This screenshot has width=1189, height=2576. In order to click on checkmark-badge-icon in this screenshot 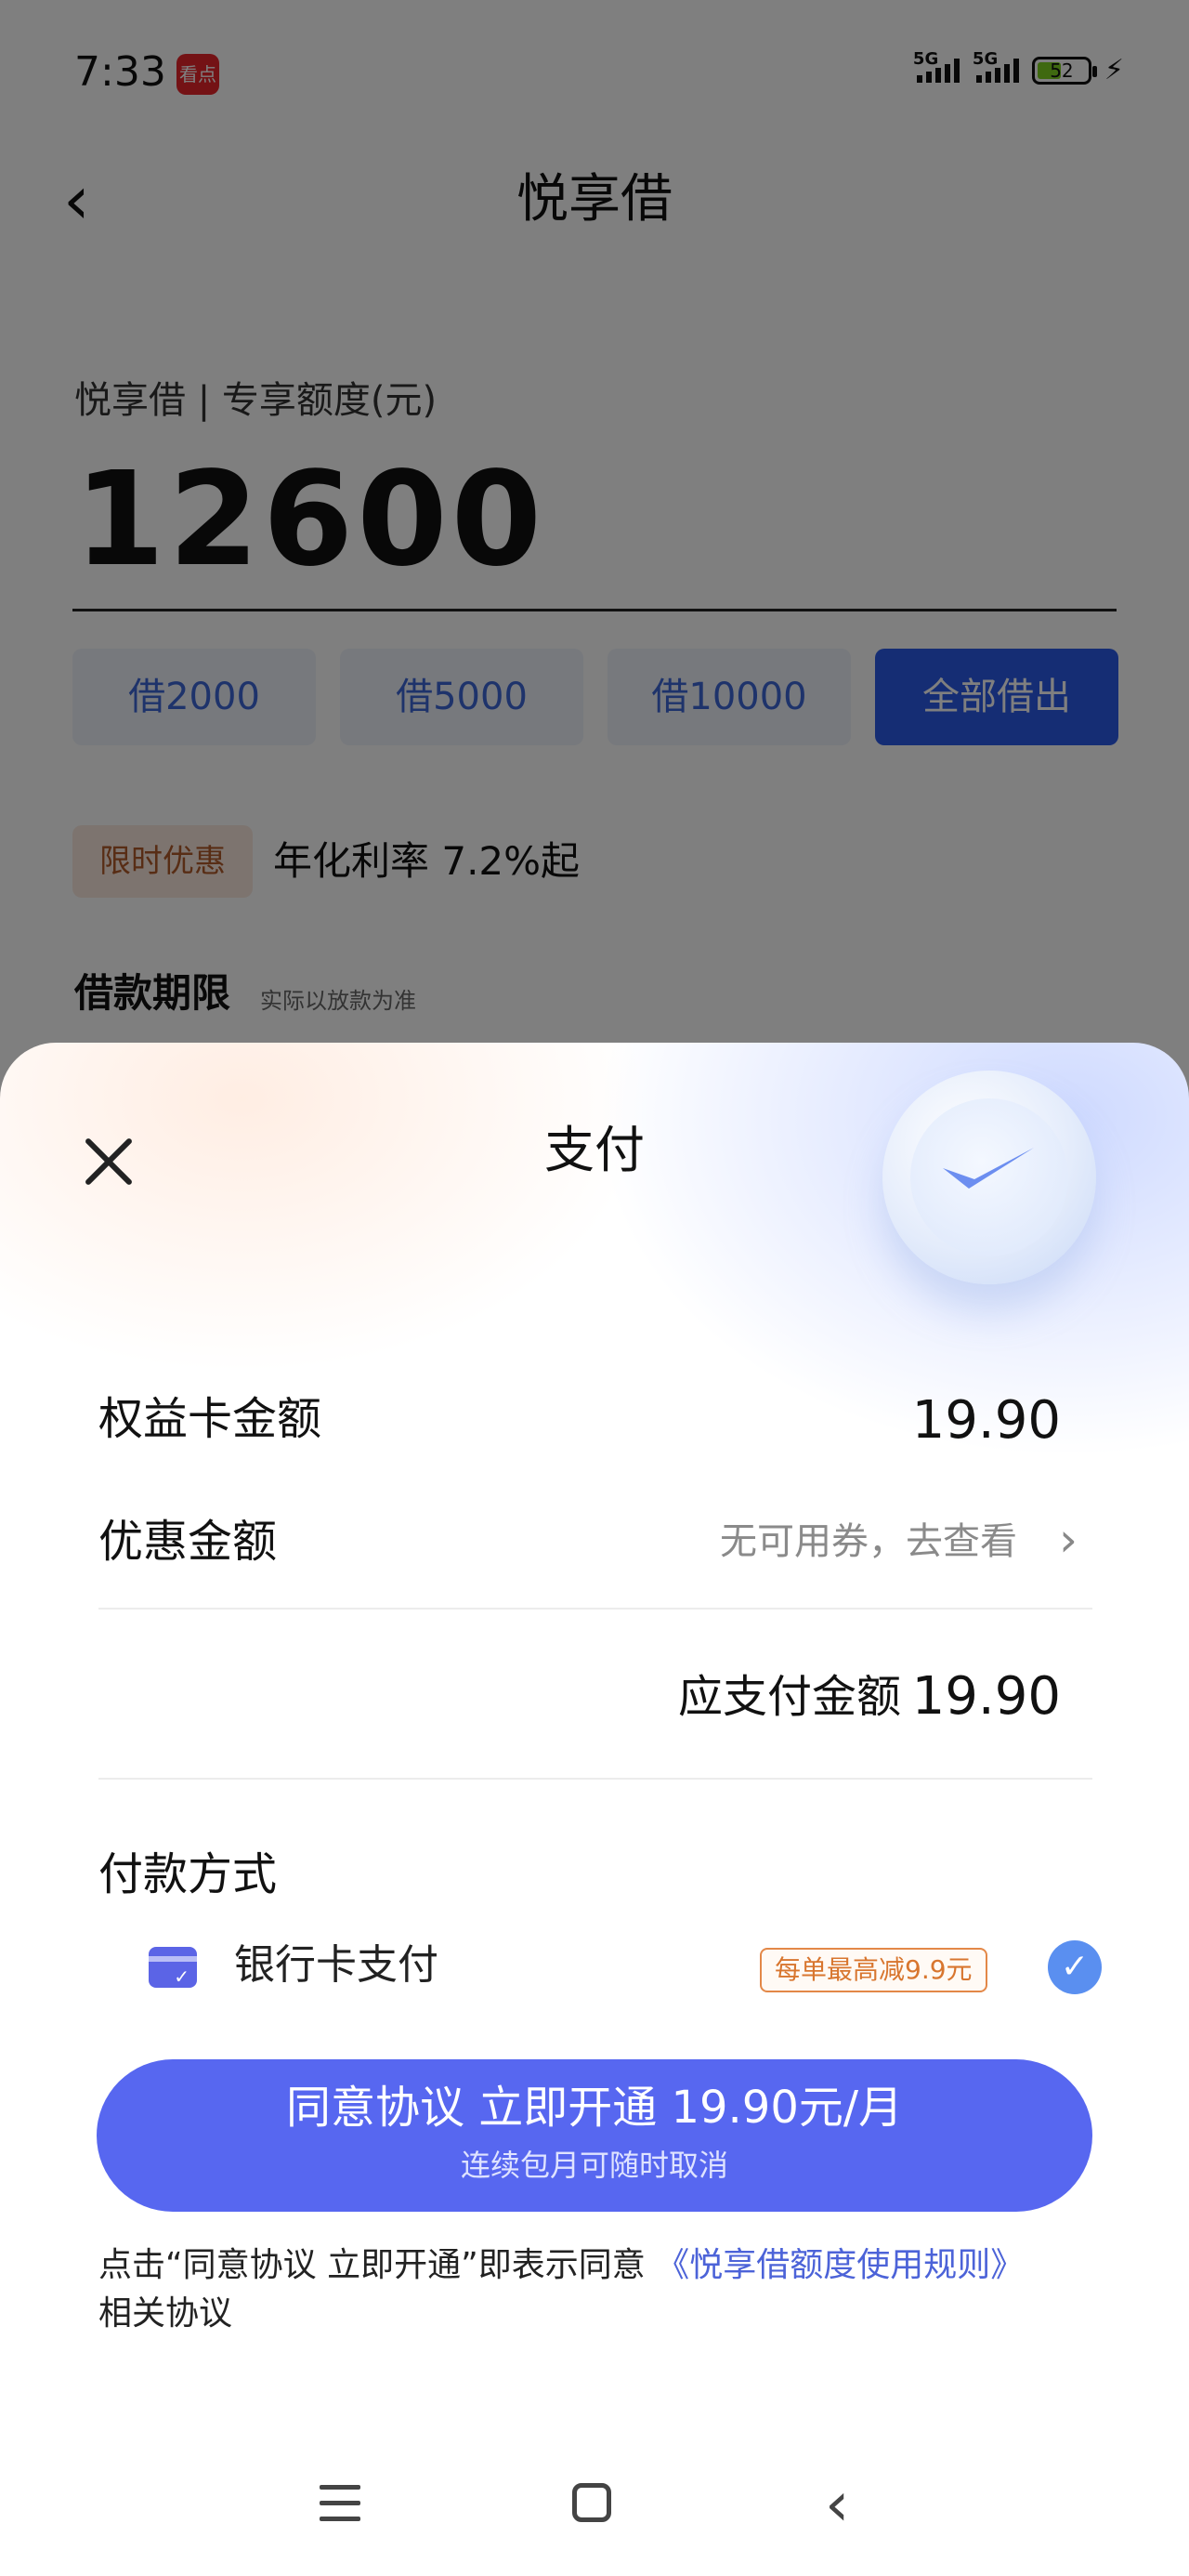, I will do `click(989, 1177)`.